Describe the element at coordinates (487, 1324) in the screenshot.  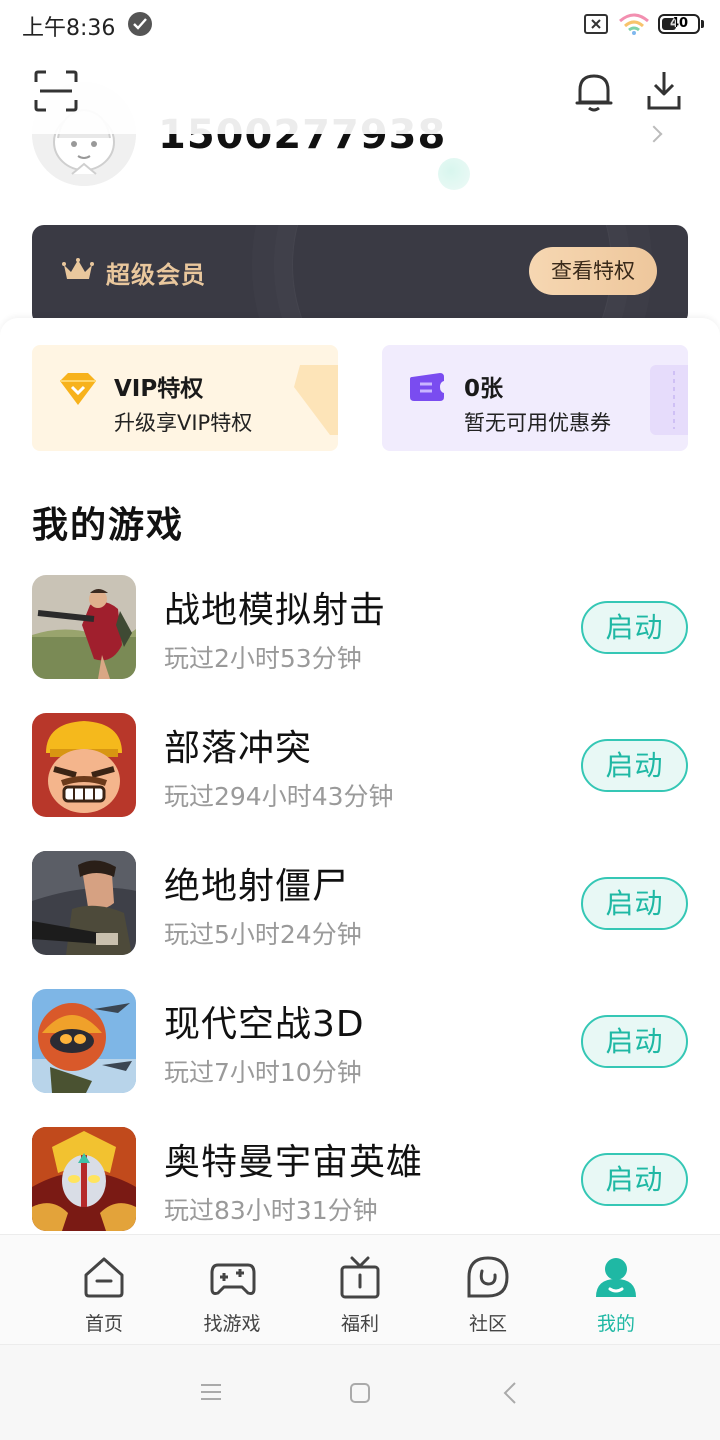
I see `nav-label-community: 社区` at that location.